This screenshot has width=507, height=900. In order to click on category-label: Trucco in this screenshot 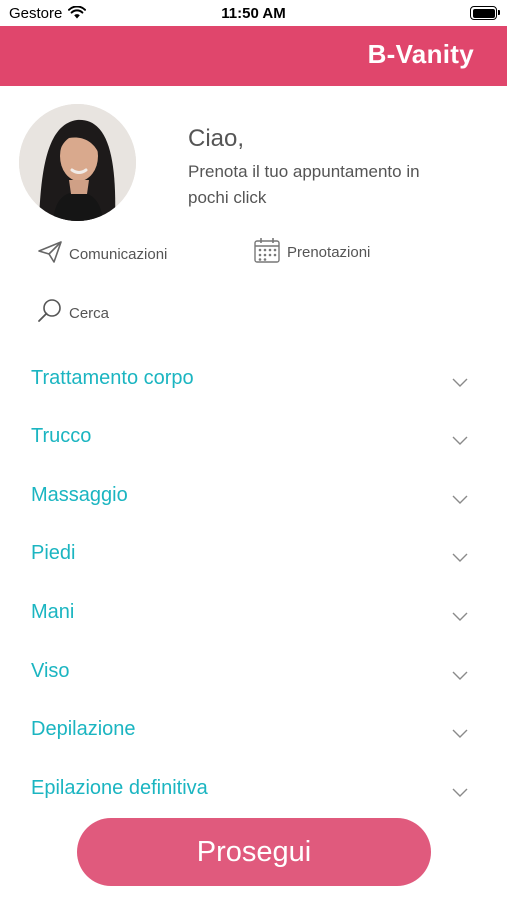, I will do `click(61, 436)`.